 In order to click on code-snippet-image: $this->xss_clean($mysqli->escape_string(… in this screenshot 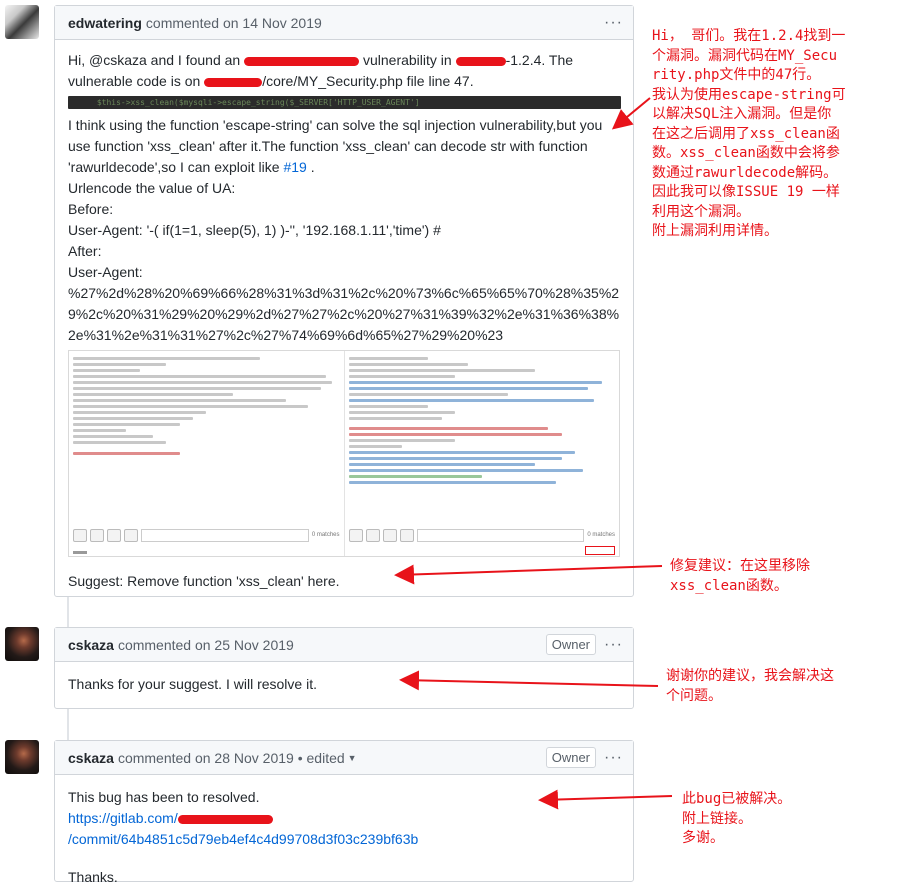, I will do `click(344, 102)`.